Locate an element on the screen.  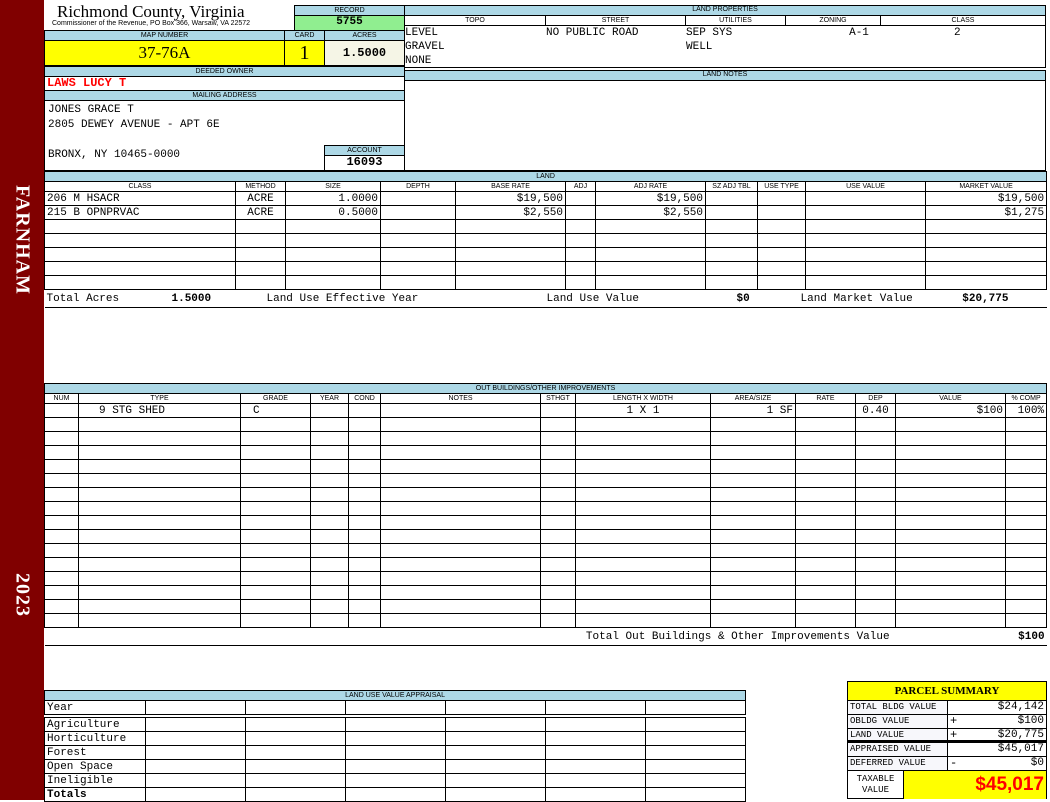
land-use-row: Forest is located at coordinates (395, 752).